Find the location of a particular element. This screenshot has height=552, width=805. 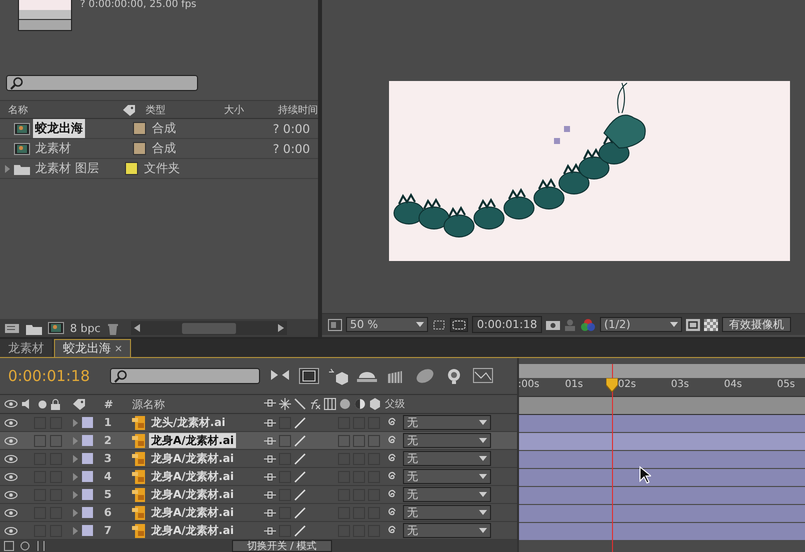

scroll-thumb is located at coordinates (209, 328).